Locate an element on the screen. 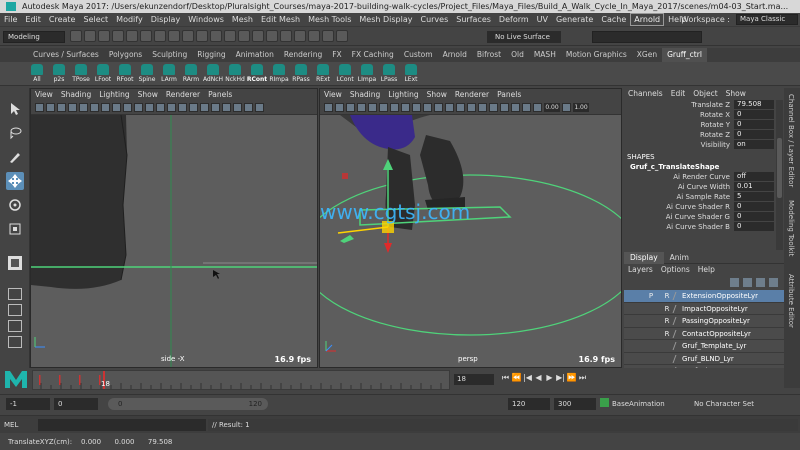 This screenshot has width=800, height=450. film-gate-icon is located at coordinates (94, 107).